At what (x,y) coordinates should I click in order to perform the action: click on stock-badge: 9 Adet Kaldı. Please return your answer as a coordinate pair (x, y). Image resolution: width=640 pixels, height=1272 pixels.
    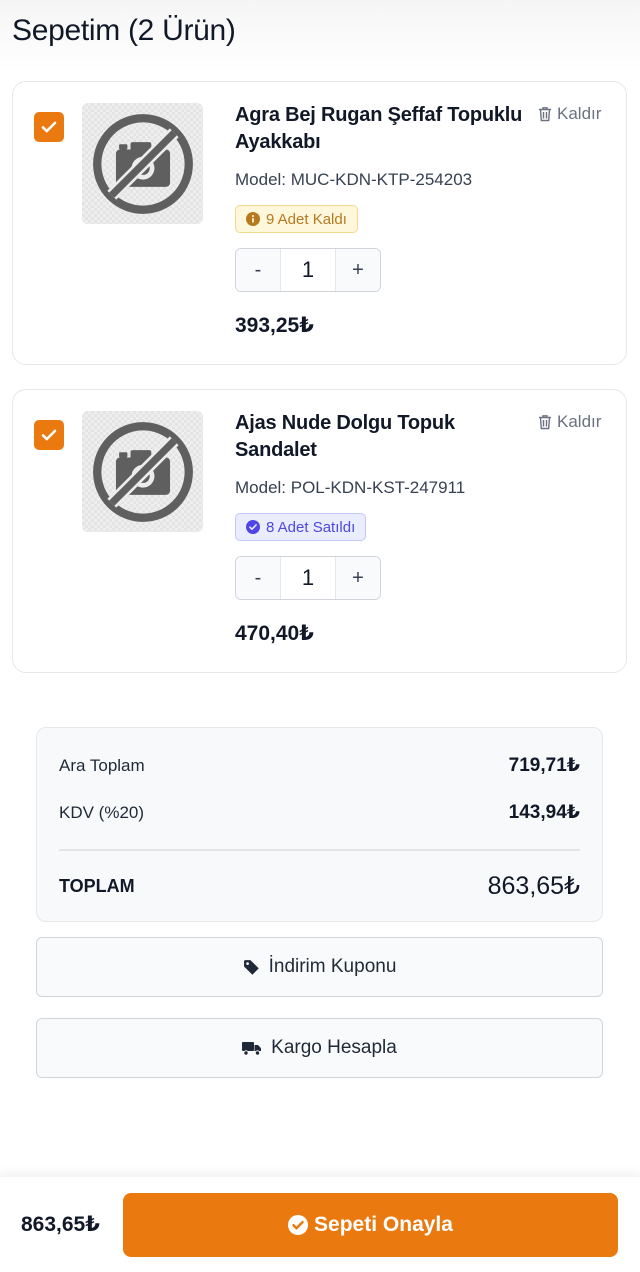
    Looking at the image, I should click on (296, 219).